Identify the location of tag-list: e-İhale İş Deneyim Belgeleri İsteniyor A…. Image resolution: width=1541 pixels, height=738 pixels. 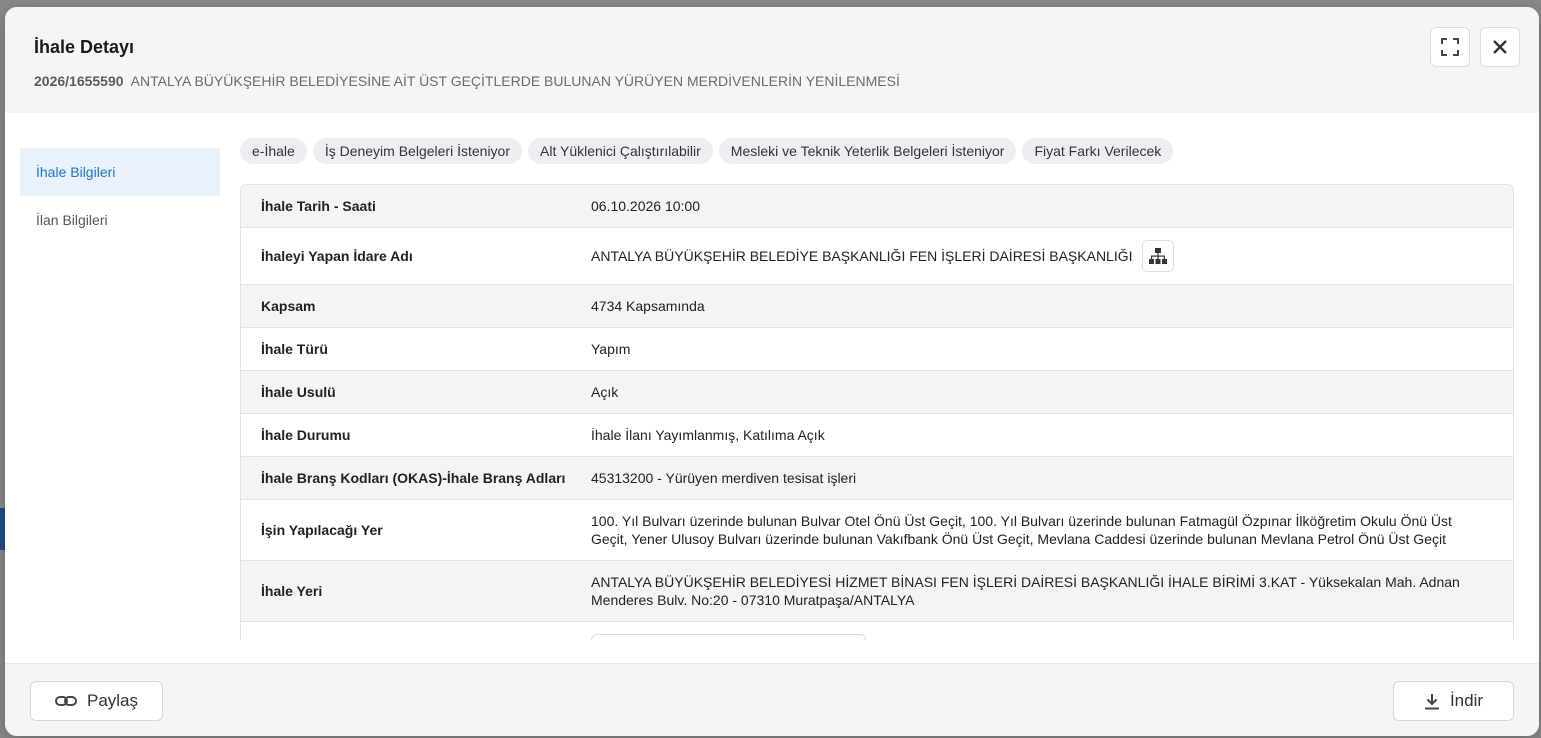
(877, 151).